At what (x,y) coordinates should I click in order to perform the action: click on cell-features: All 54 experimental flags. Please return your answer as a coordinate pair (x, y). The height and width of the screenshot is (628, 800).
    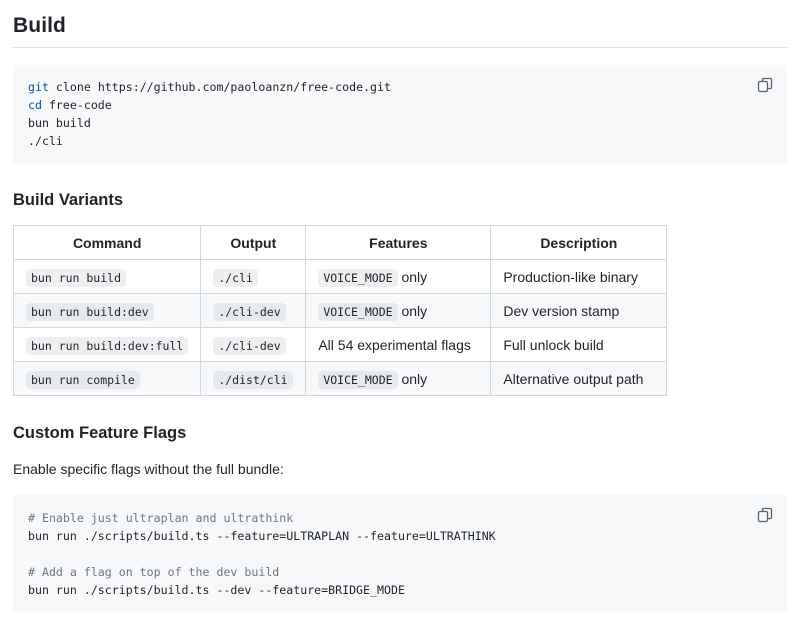
    Looking at the image, I should click on (398, 344).